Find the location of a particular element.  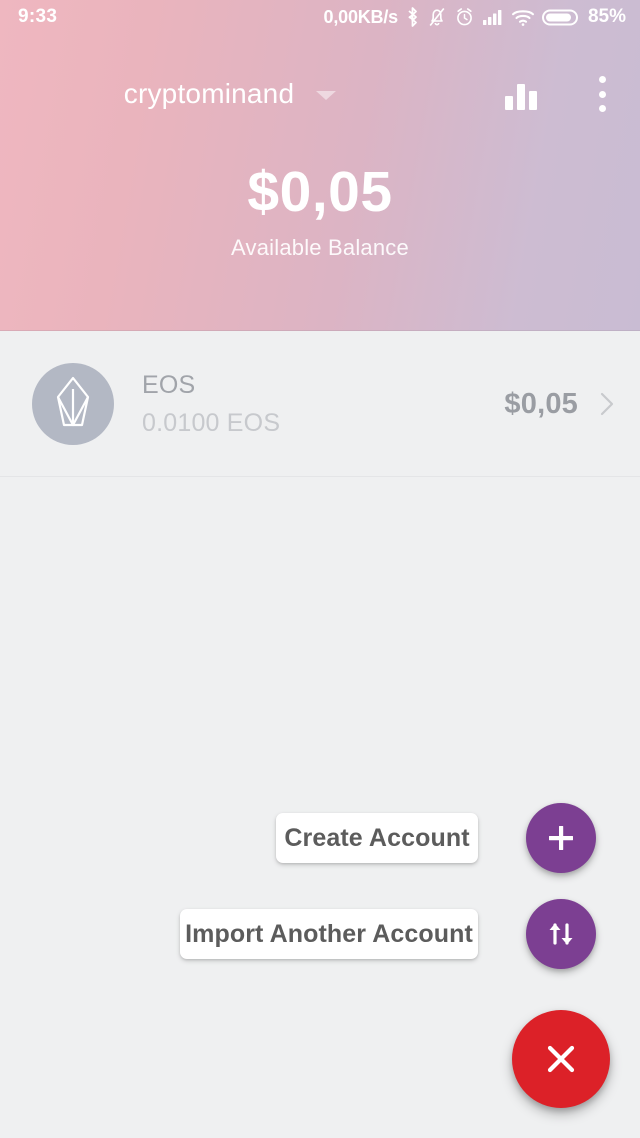

available-balance-block: $0,05 Available Balance is located at coordinates (320, 210).